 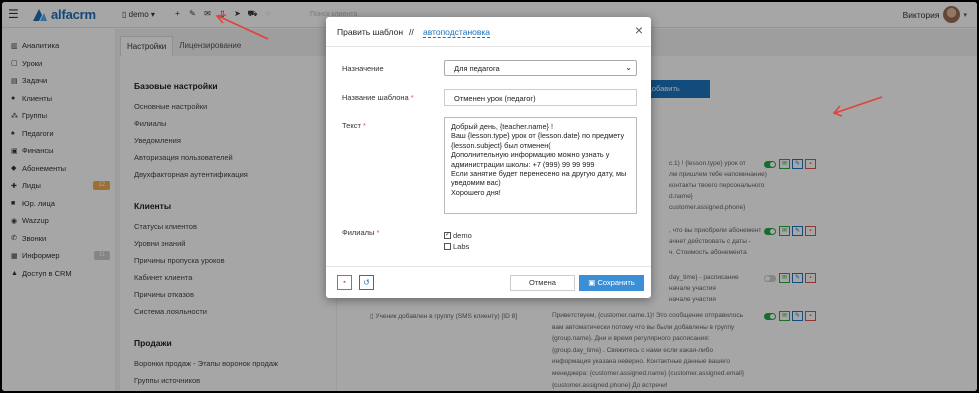 I want to click on undo-icon: ↺, so click(x=366, y=282).